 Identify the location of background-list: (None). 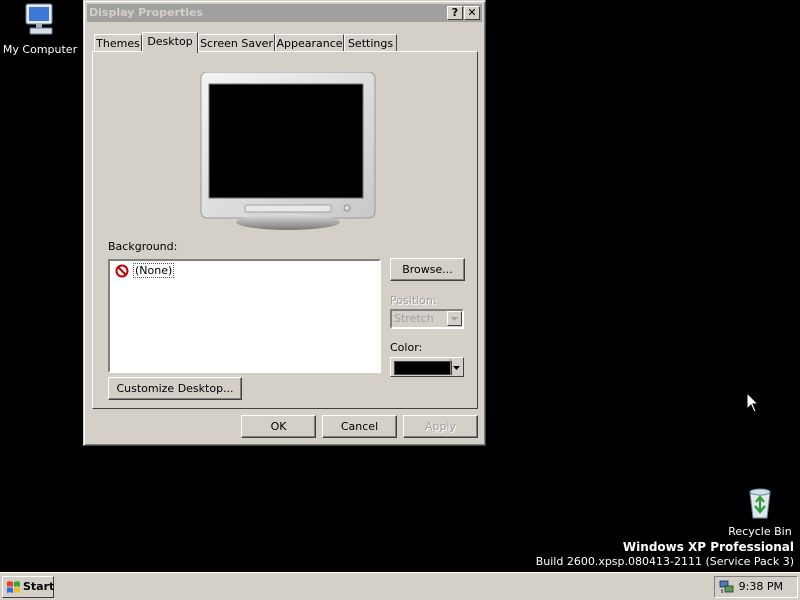
(244, 316).